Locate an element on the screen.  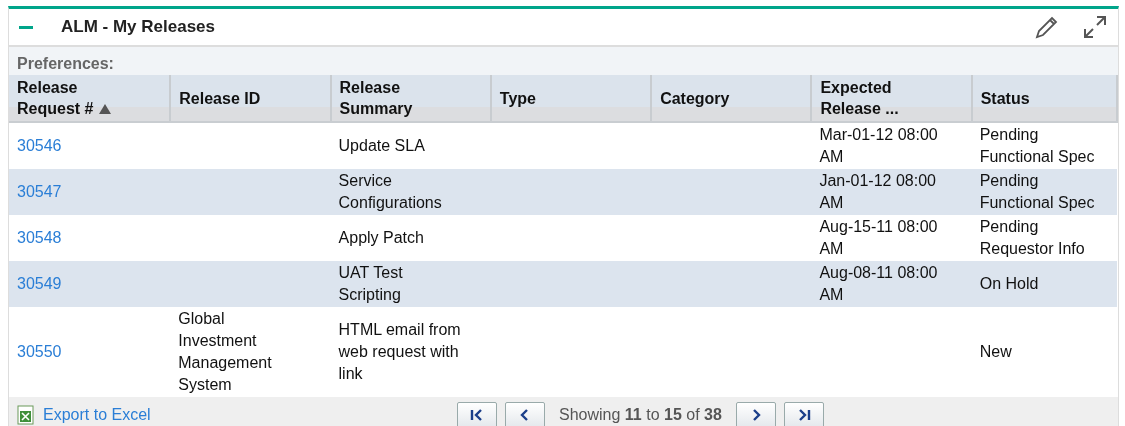
column-header: Status is located at coordinates (1044, 98).